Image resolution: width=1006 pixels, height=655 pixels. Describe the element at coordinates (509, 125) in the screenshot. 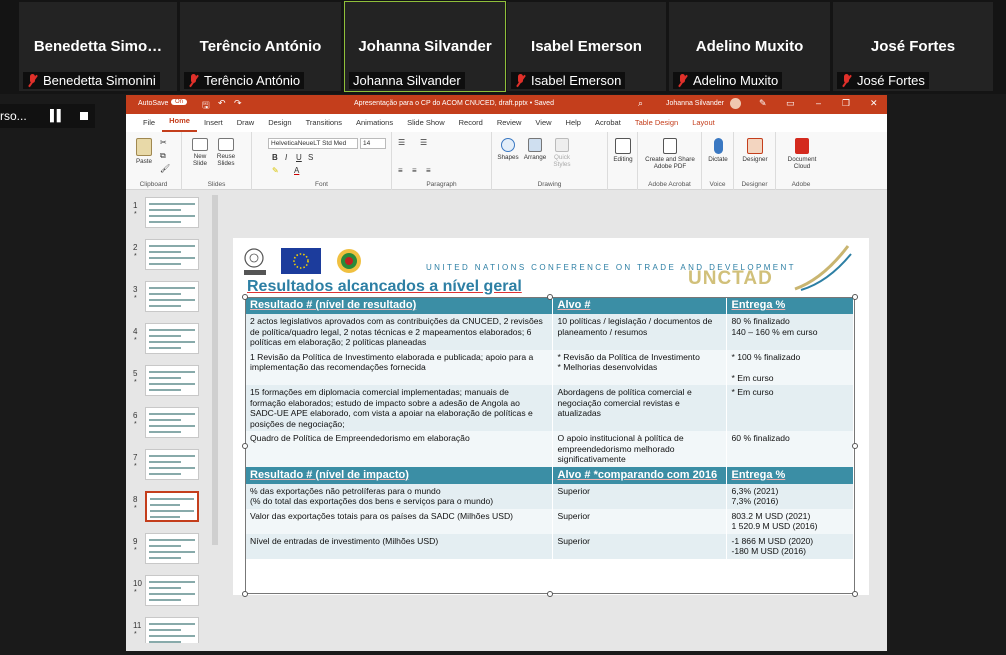

I see `tab-review: Review` at that location.